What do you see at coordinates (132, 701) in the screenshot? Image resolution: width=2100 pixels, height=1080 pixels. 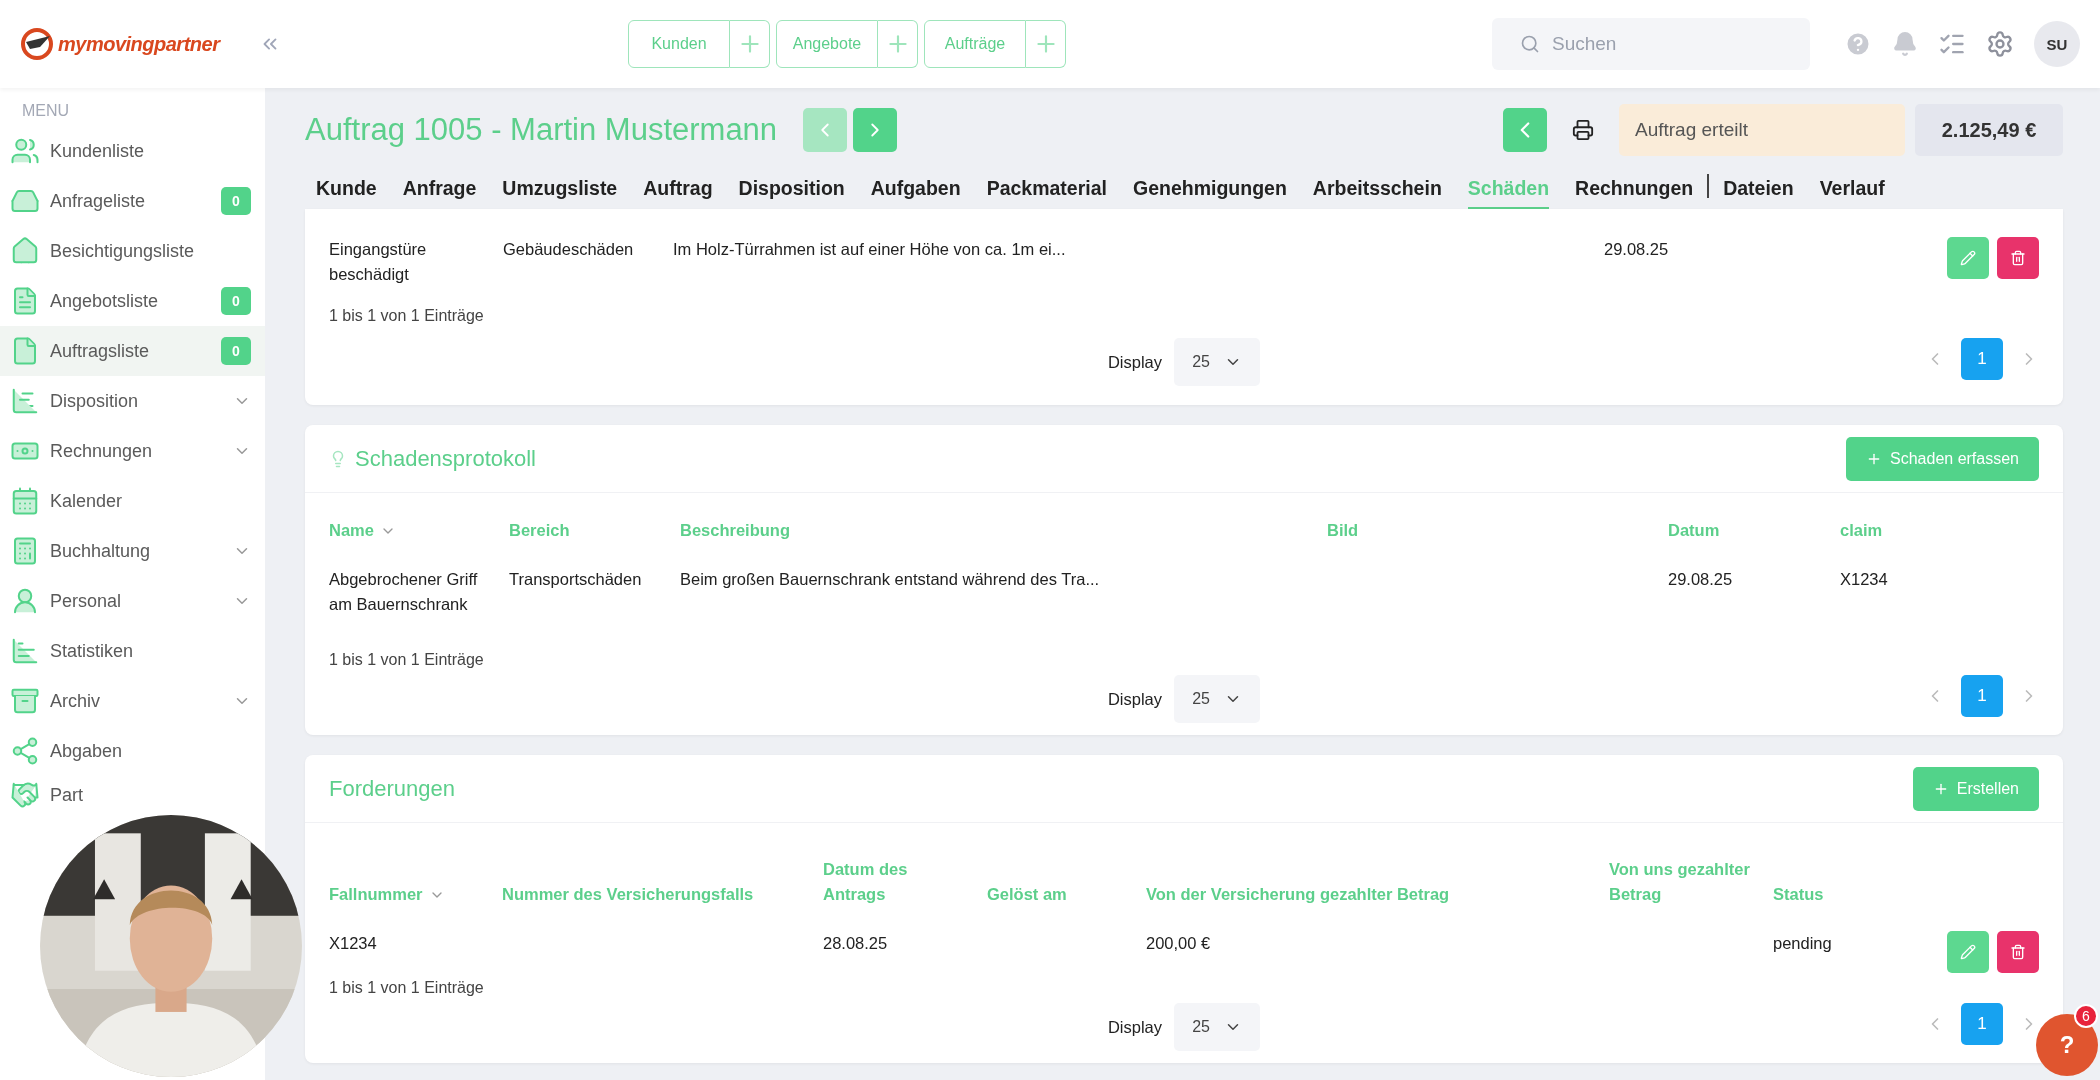 I see `sidebar-item: Archiv` at bounding box center [132, 701].